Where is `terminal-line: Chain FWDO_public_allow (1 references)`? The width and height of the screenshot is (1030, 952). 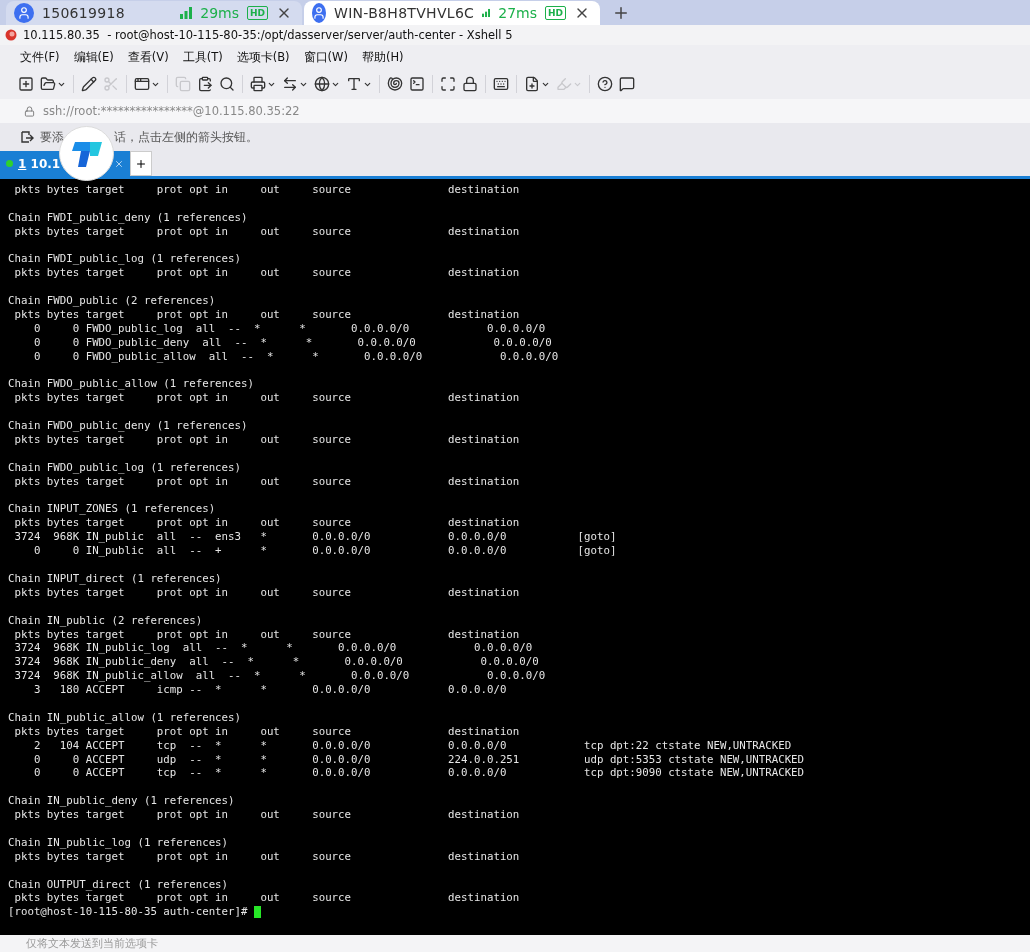 terminal-line: Chain FWDO_public_allow (1 references) is located at coordinates (131, 384).